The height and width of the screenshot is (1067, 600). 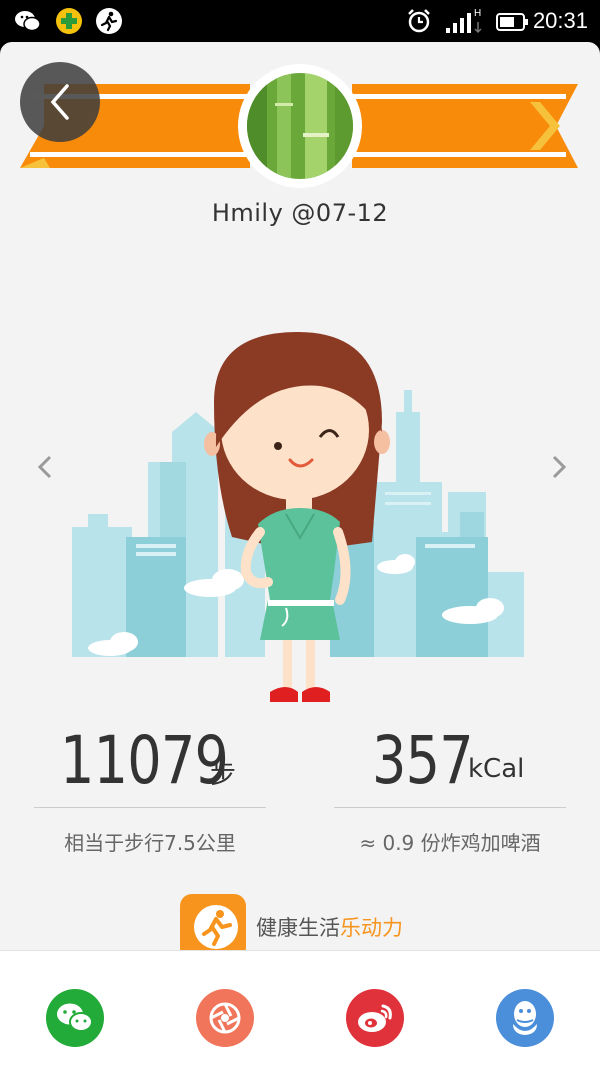 I want to click on alarm-icon, so click(x=419, y=23).